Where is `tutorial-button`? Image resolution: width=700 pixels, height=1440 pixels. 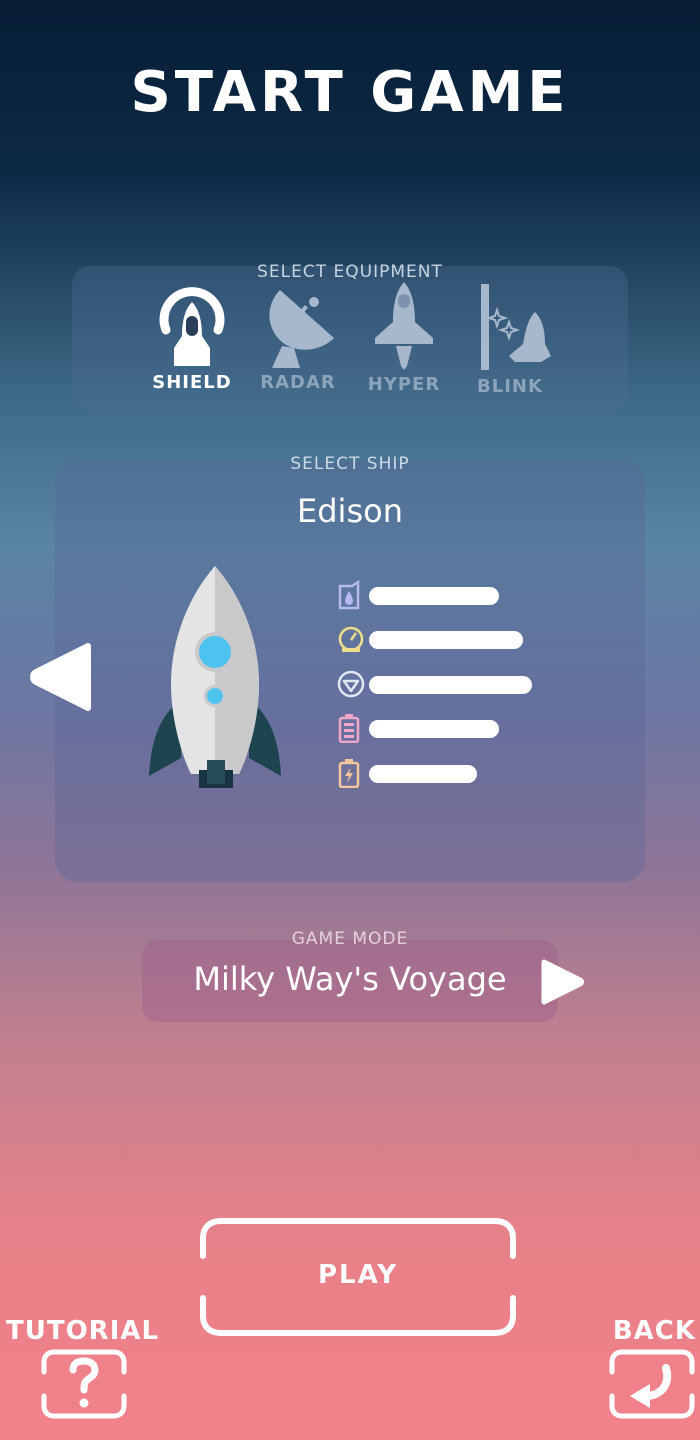
tutorial-button is located at coordinates (84, 1384).